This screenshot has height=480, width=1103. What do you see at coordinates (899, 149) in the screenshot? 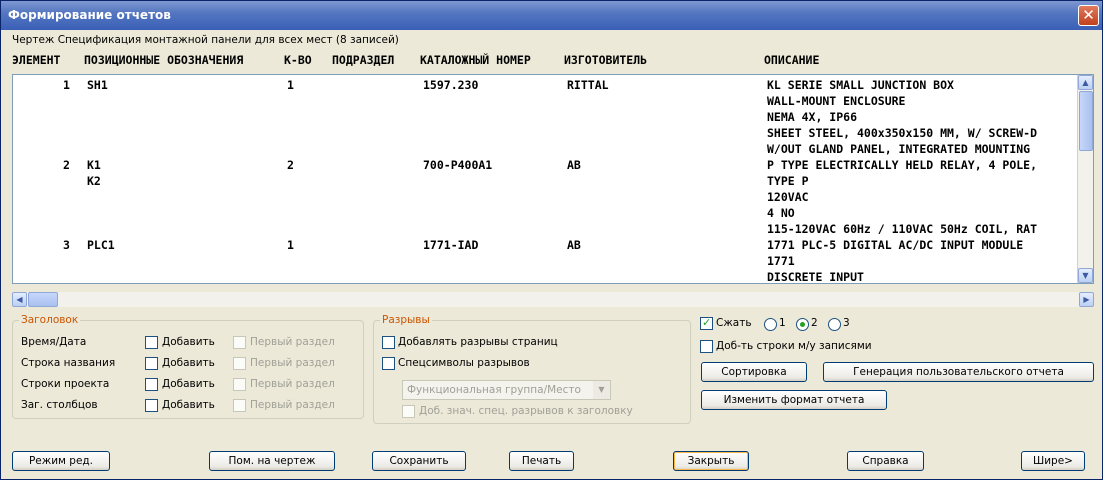
I see `description-line: W/OUT GLAND PANEL, INTEGRATED MOUNTING` at bounding box center [899, 149].